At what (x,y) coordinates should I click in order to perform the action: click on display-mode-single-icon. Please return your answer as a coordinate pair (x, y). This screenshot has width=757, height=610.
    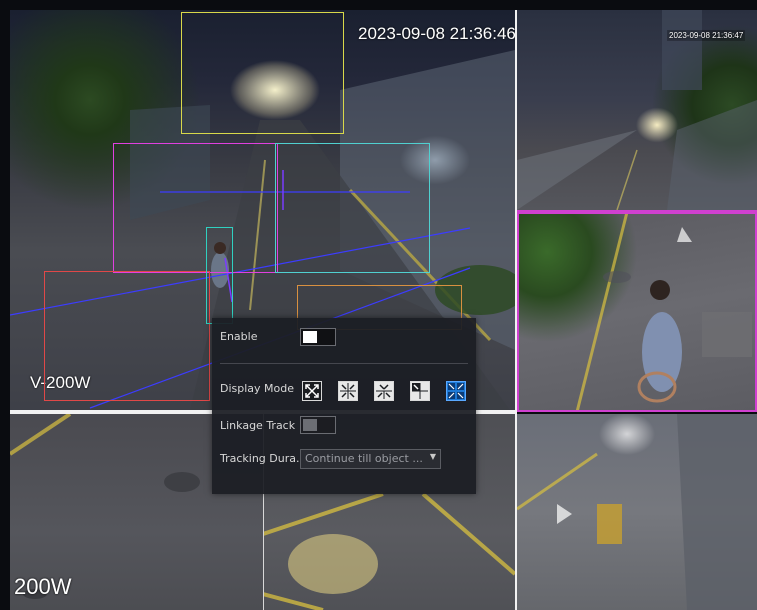
    Looking at the image, I should click on (312, 391).